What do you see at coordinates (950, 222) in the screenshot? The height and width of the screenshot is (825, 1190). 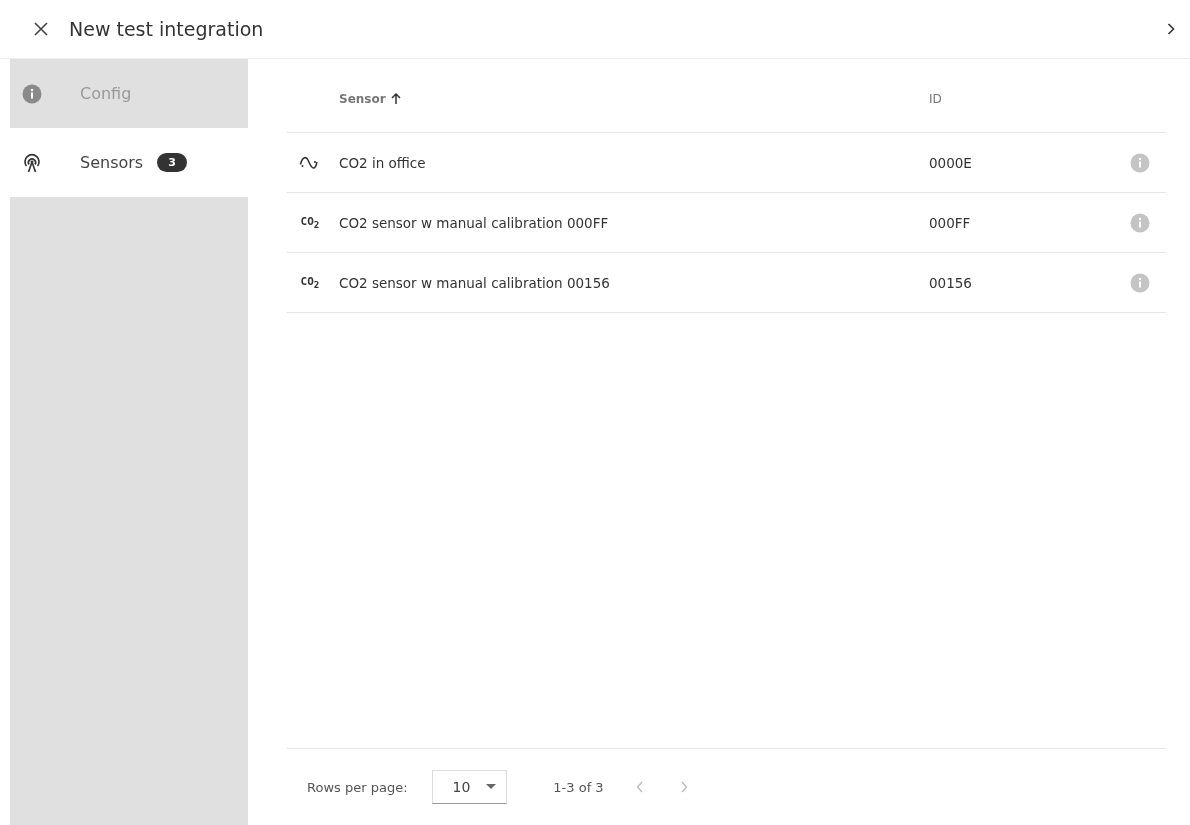 I see `table-cell: 000FF` at bounding box center [950, 222].